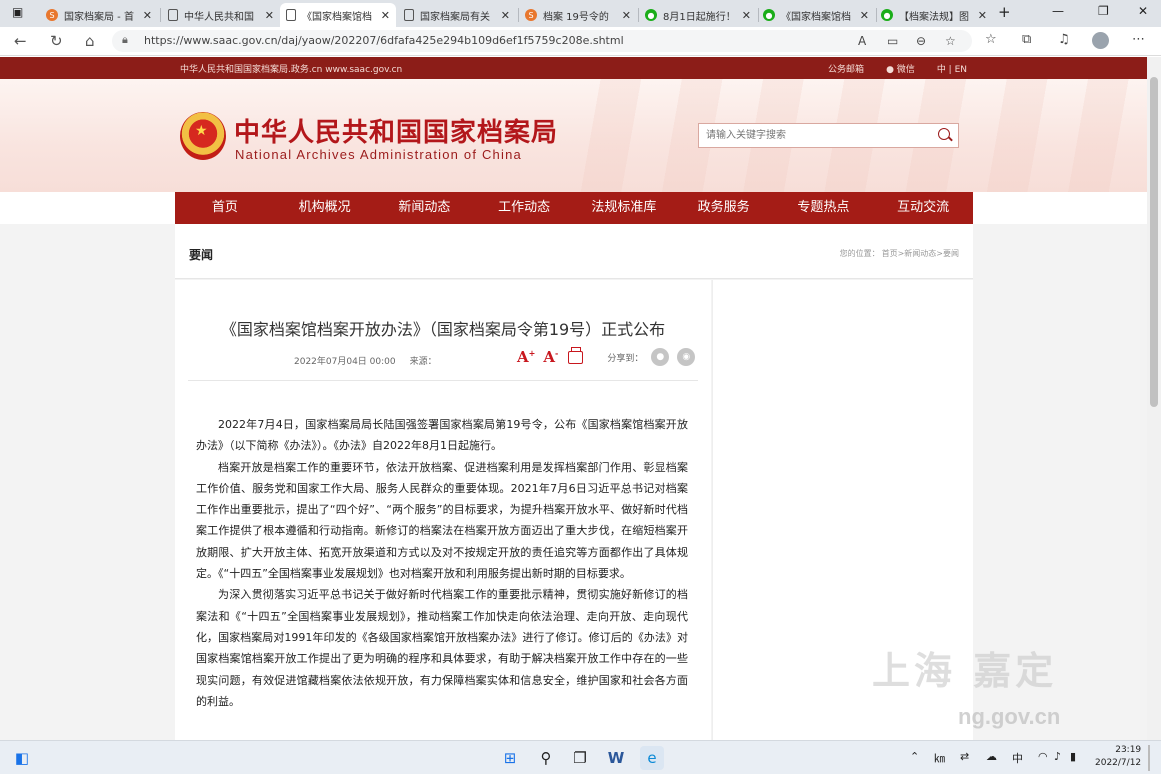  I want to click on nav-regulations: 法规标准库, so click(624, 208).